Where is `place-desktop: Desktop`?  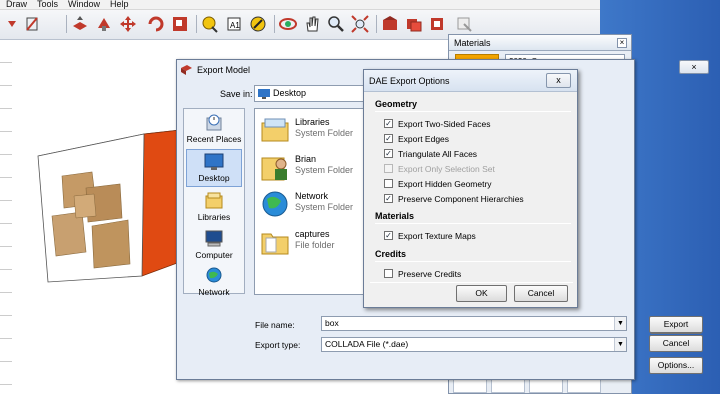
place-desktop: Desktop is located at coordinates (214, 168).